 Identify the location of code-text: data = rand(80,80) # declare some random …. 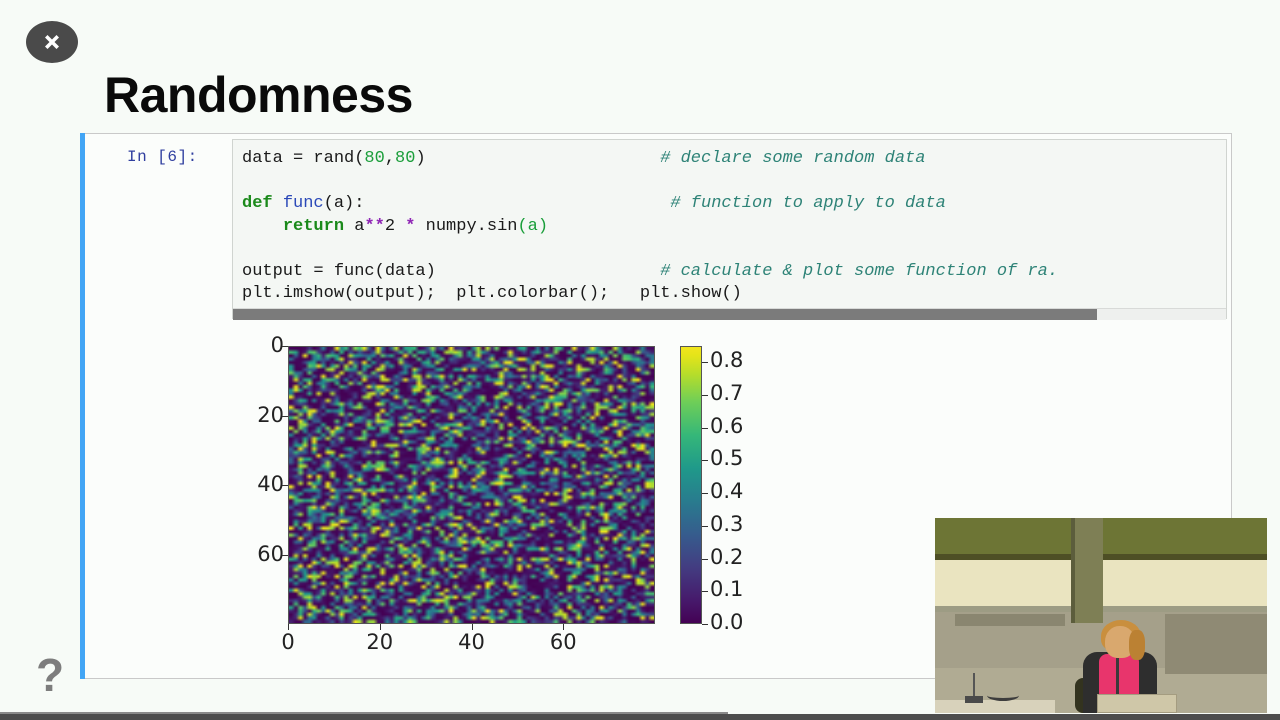
(650, 227).